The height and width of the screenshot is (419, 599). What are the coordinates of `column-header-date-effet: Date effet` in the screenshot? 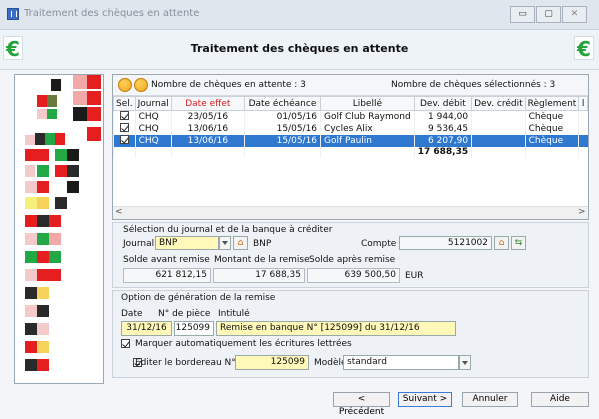 It's located at (207, 103).